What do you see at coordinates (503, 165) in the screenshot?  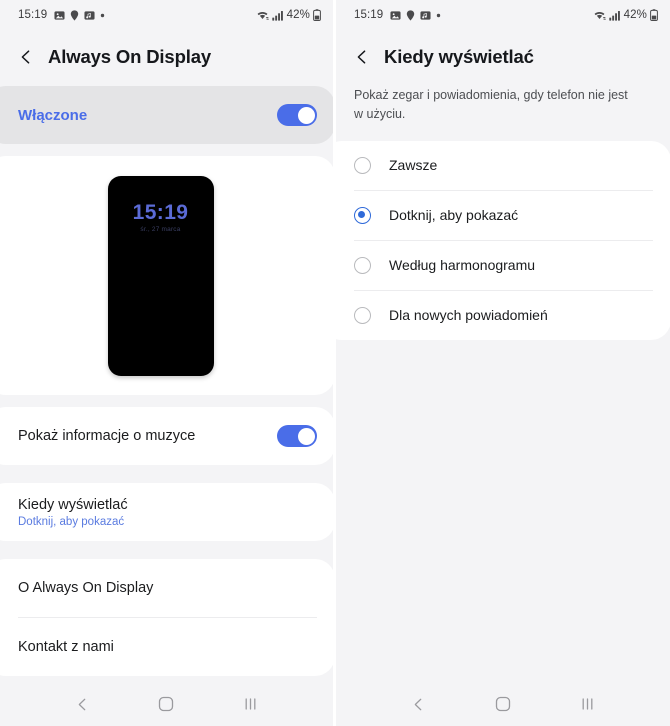 I see `option-row-zawsze: Zawsze` at bounding box center [503, 165].